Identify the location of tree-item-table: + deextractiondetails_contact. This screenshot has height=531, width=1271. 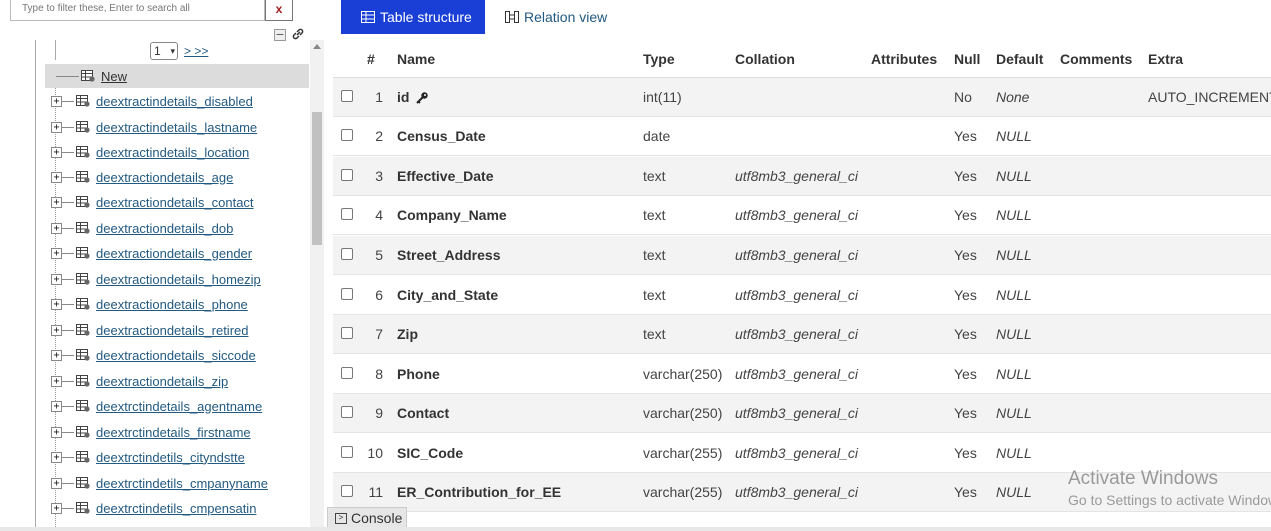
(177, 202).